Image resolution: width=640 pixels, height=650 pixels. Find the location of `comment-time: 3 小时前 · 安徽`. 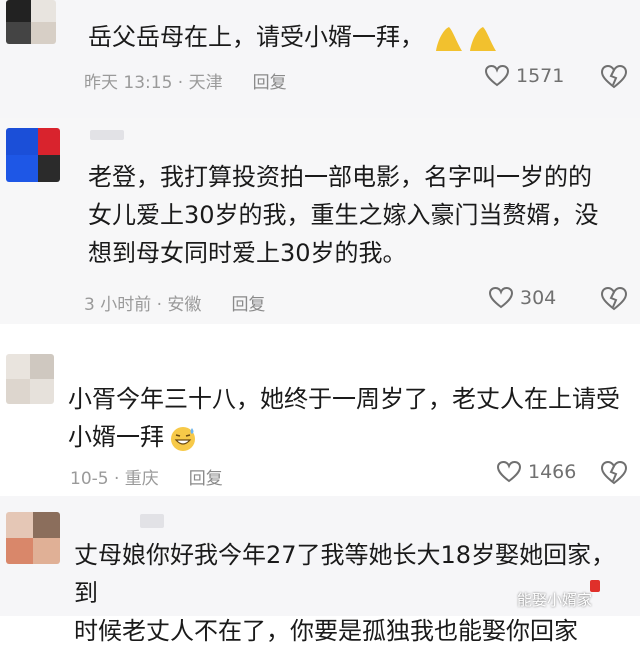

comment-time: 3 小时前 · 安徽 is located at coordinates (143, 305).